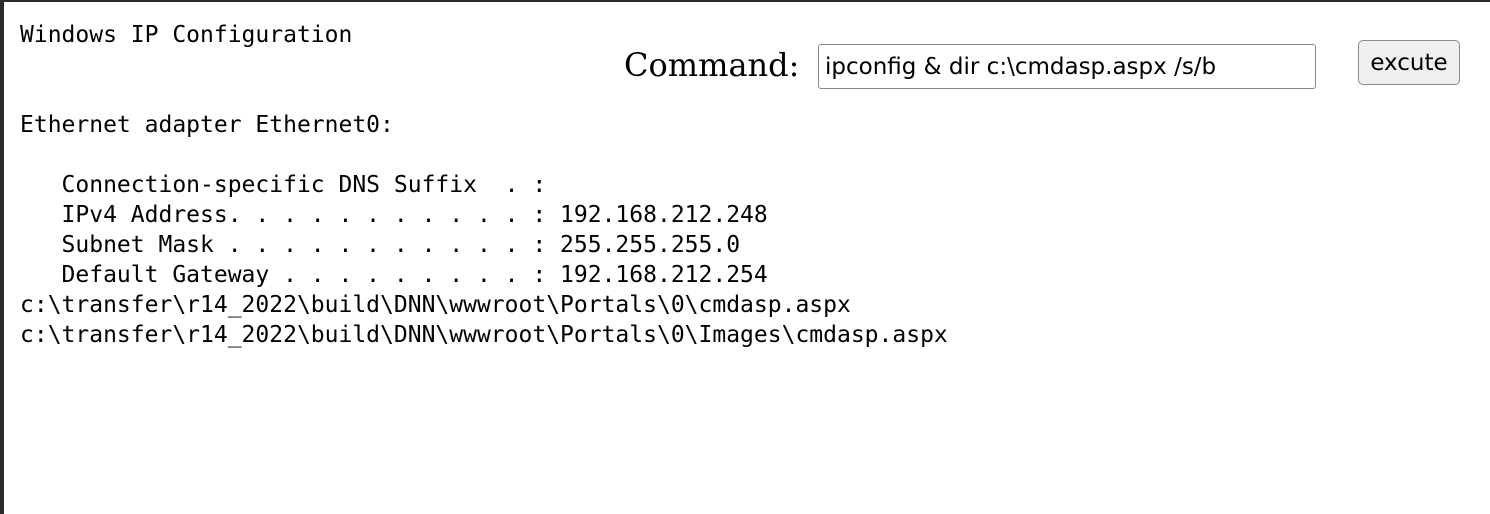  Describe the element at coordinates (283, 185) in the screenshot. I see `output-line: Connection-specific DNS Suffix . :` at that location.